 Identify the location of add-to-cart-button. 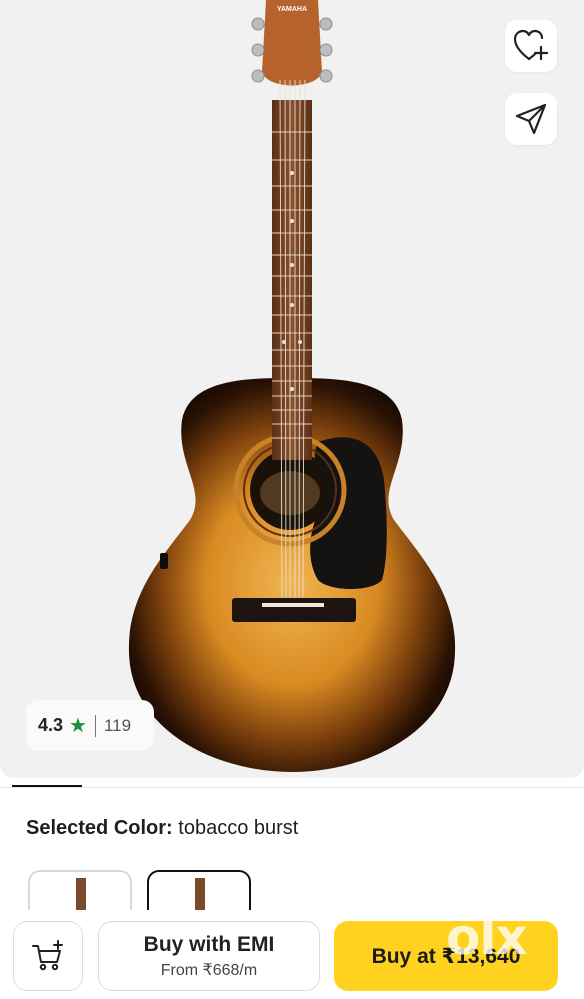
(48, 956).